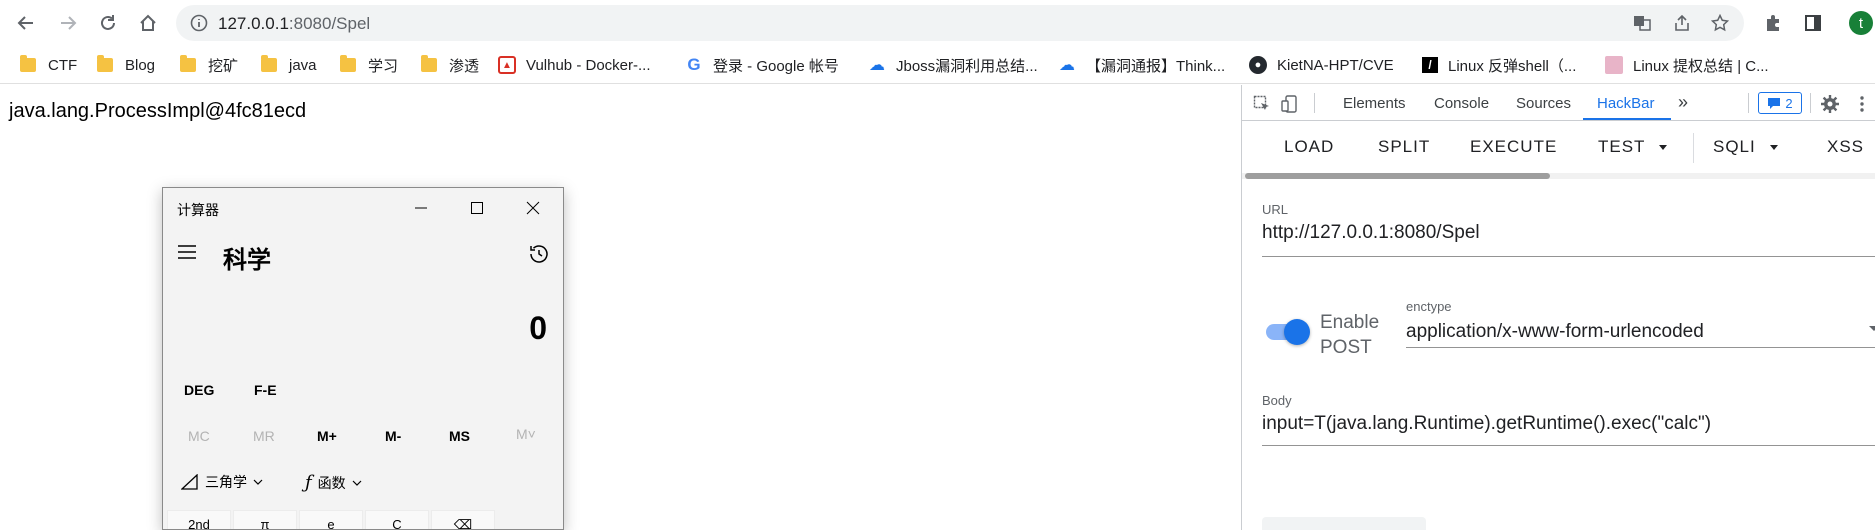 This screenshot has width=1875, height=530. What do you see at coordinates (1626, 103) in the screenshot?
I see `tab-hackbar: HackBar` at bounding box center [1626, 103].